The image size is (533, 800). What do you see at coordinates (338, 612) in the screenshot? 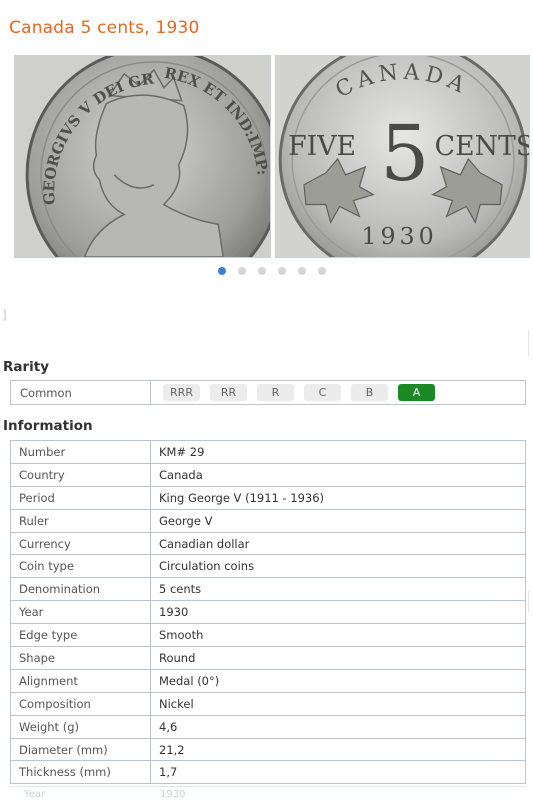
I see `info-value: 1930` at bounding box center [338, 612].